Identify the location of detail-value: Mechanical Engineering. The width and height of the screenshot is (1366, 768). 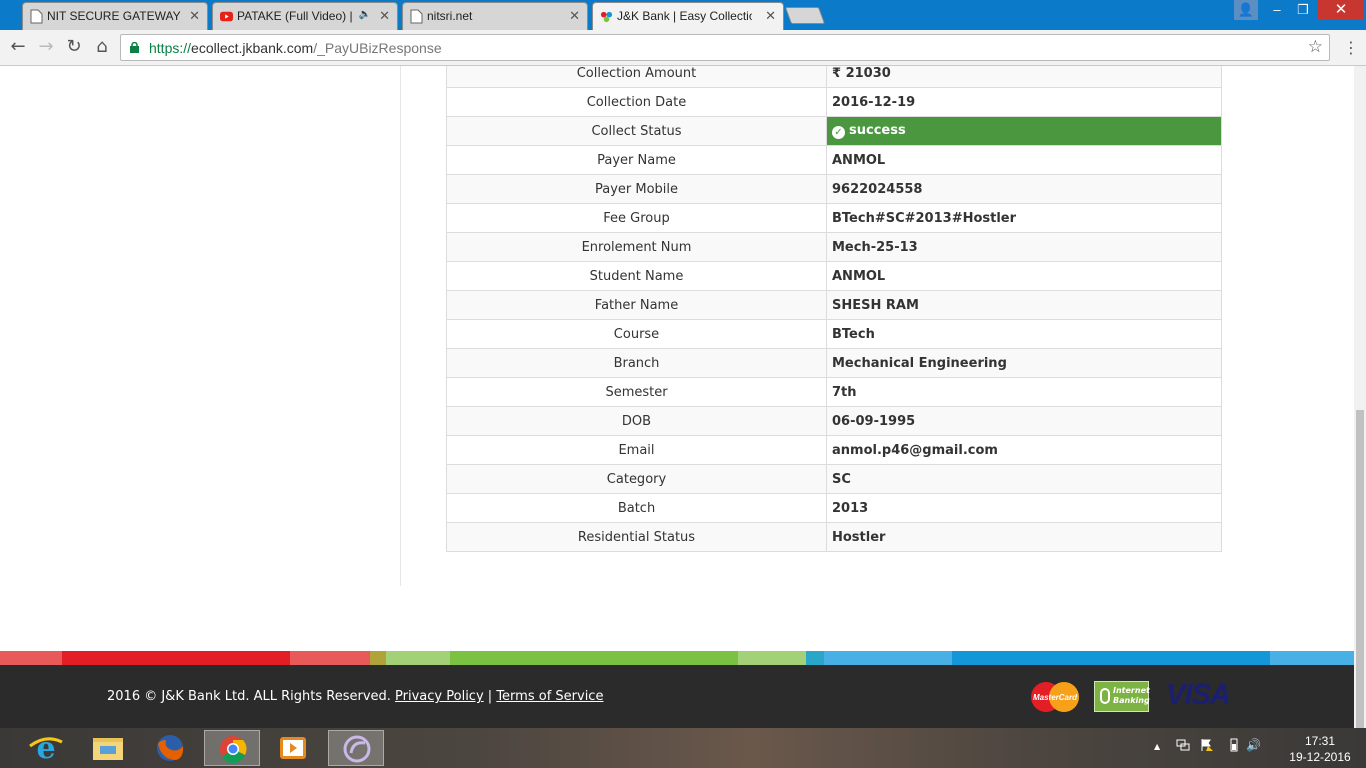
(1024, 363).